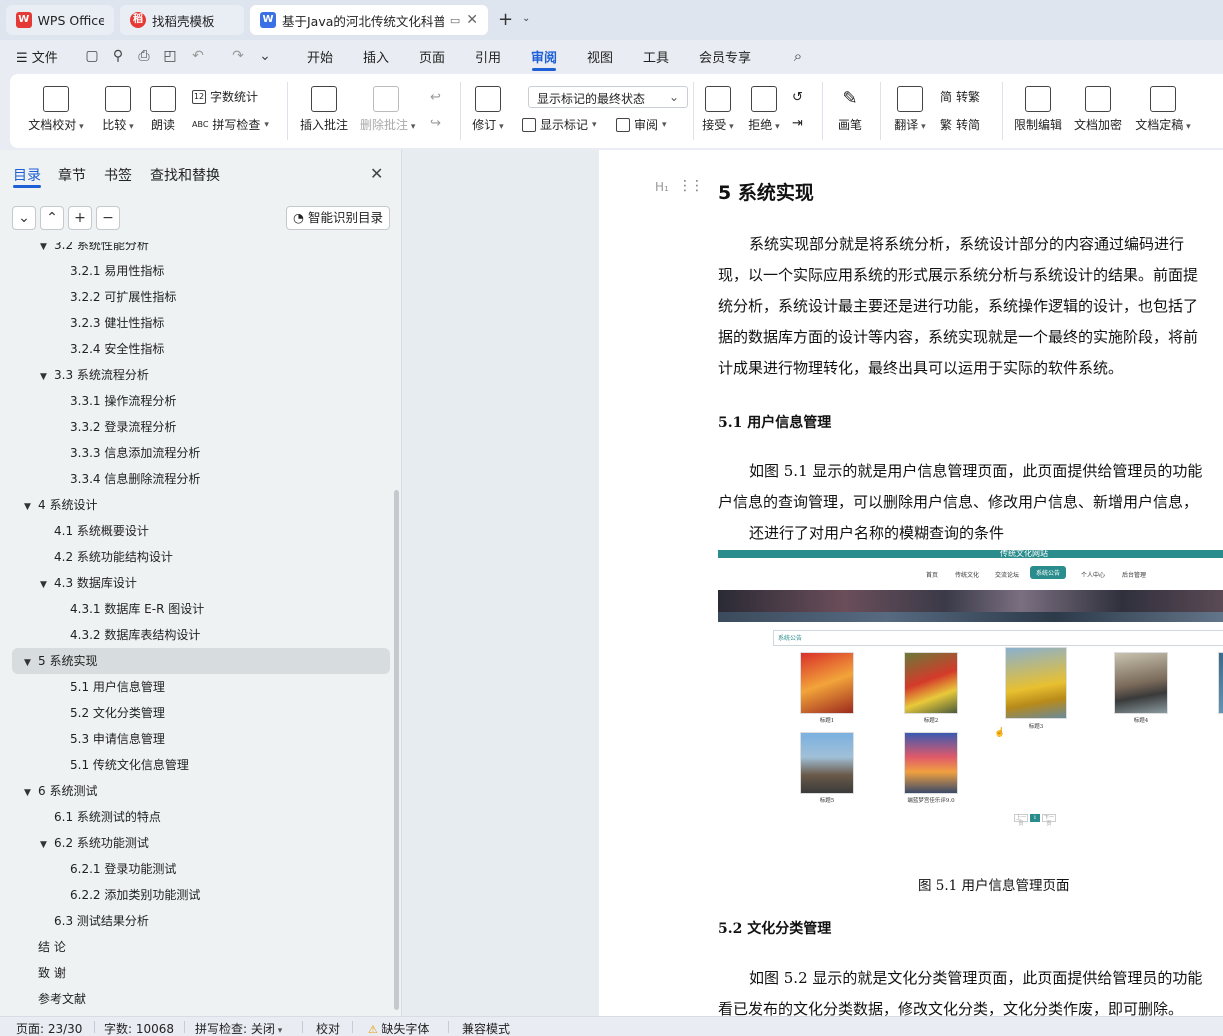 The height and width of the screenshot is (1036, 1223). I want to click on panel-tab-bookmarks: 书签, so click(118, 175).